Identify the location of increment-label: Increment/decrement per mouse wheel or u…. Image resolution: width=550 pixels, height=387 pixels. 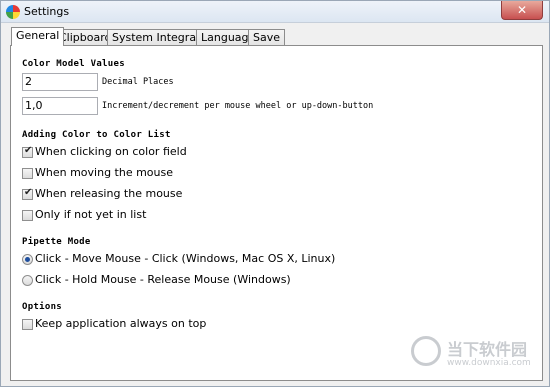
(238, 106).